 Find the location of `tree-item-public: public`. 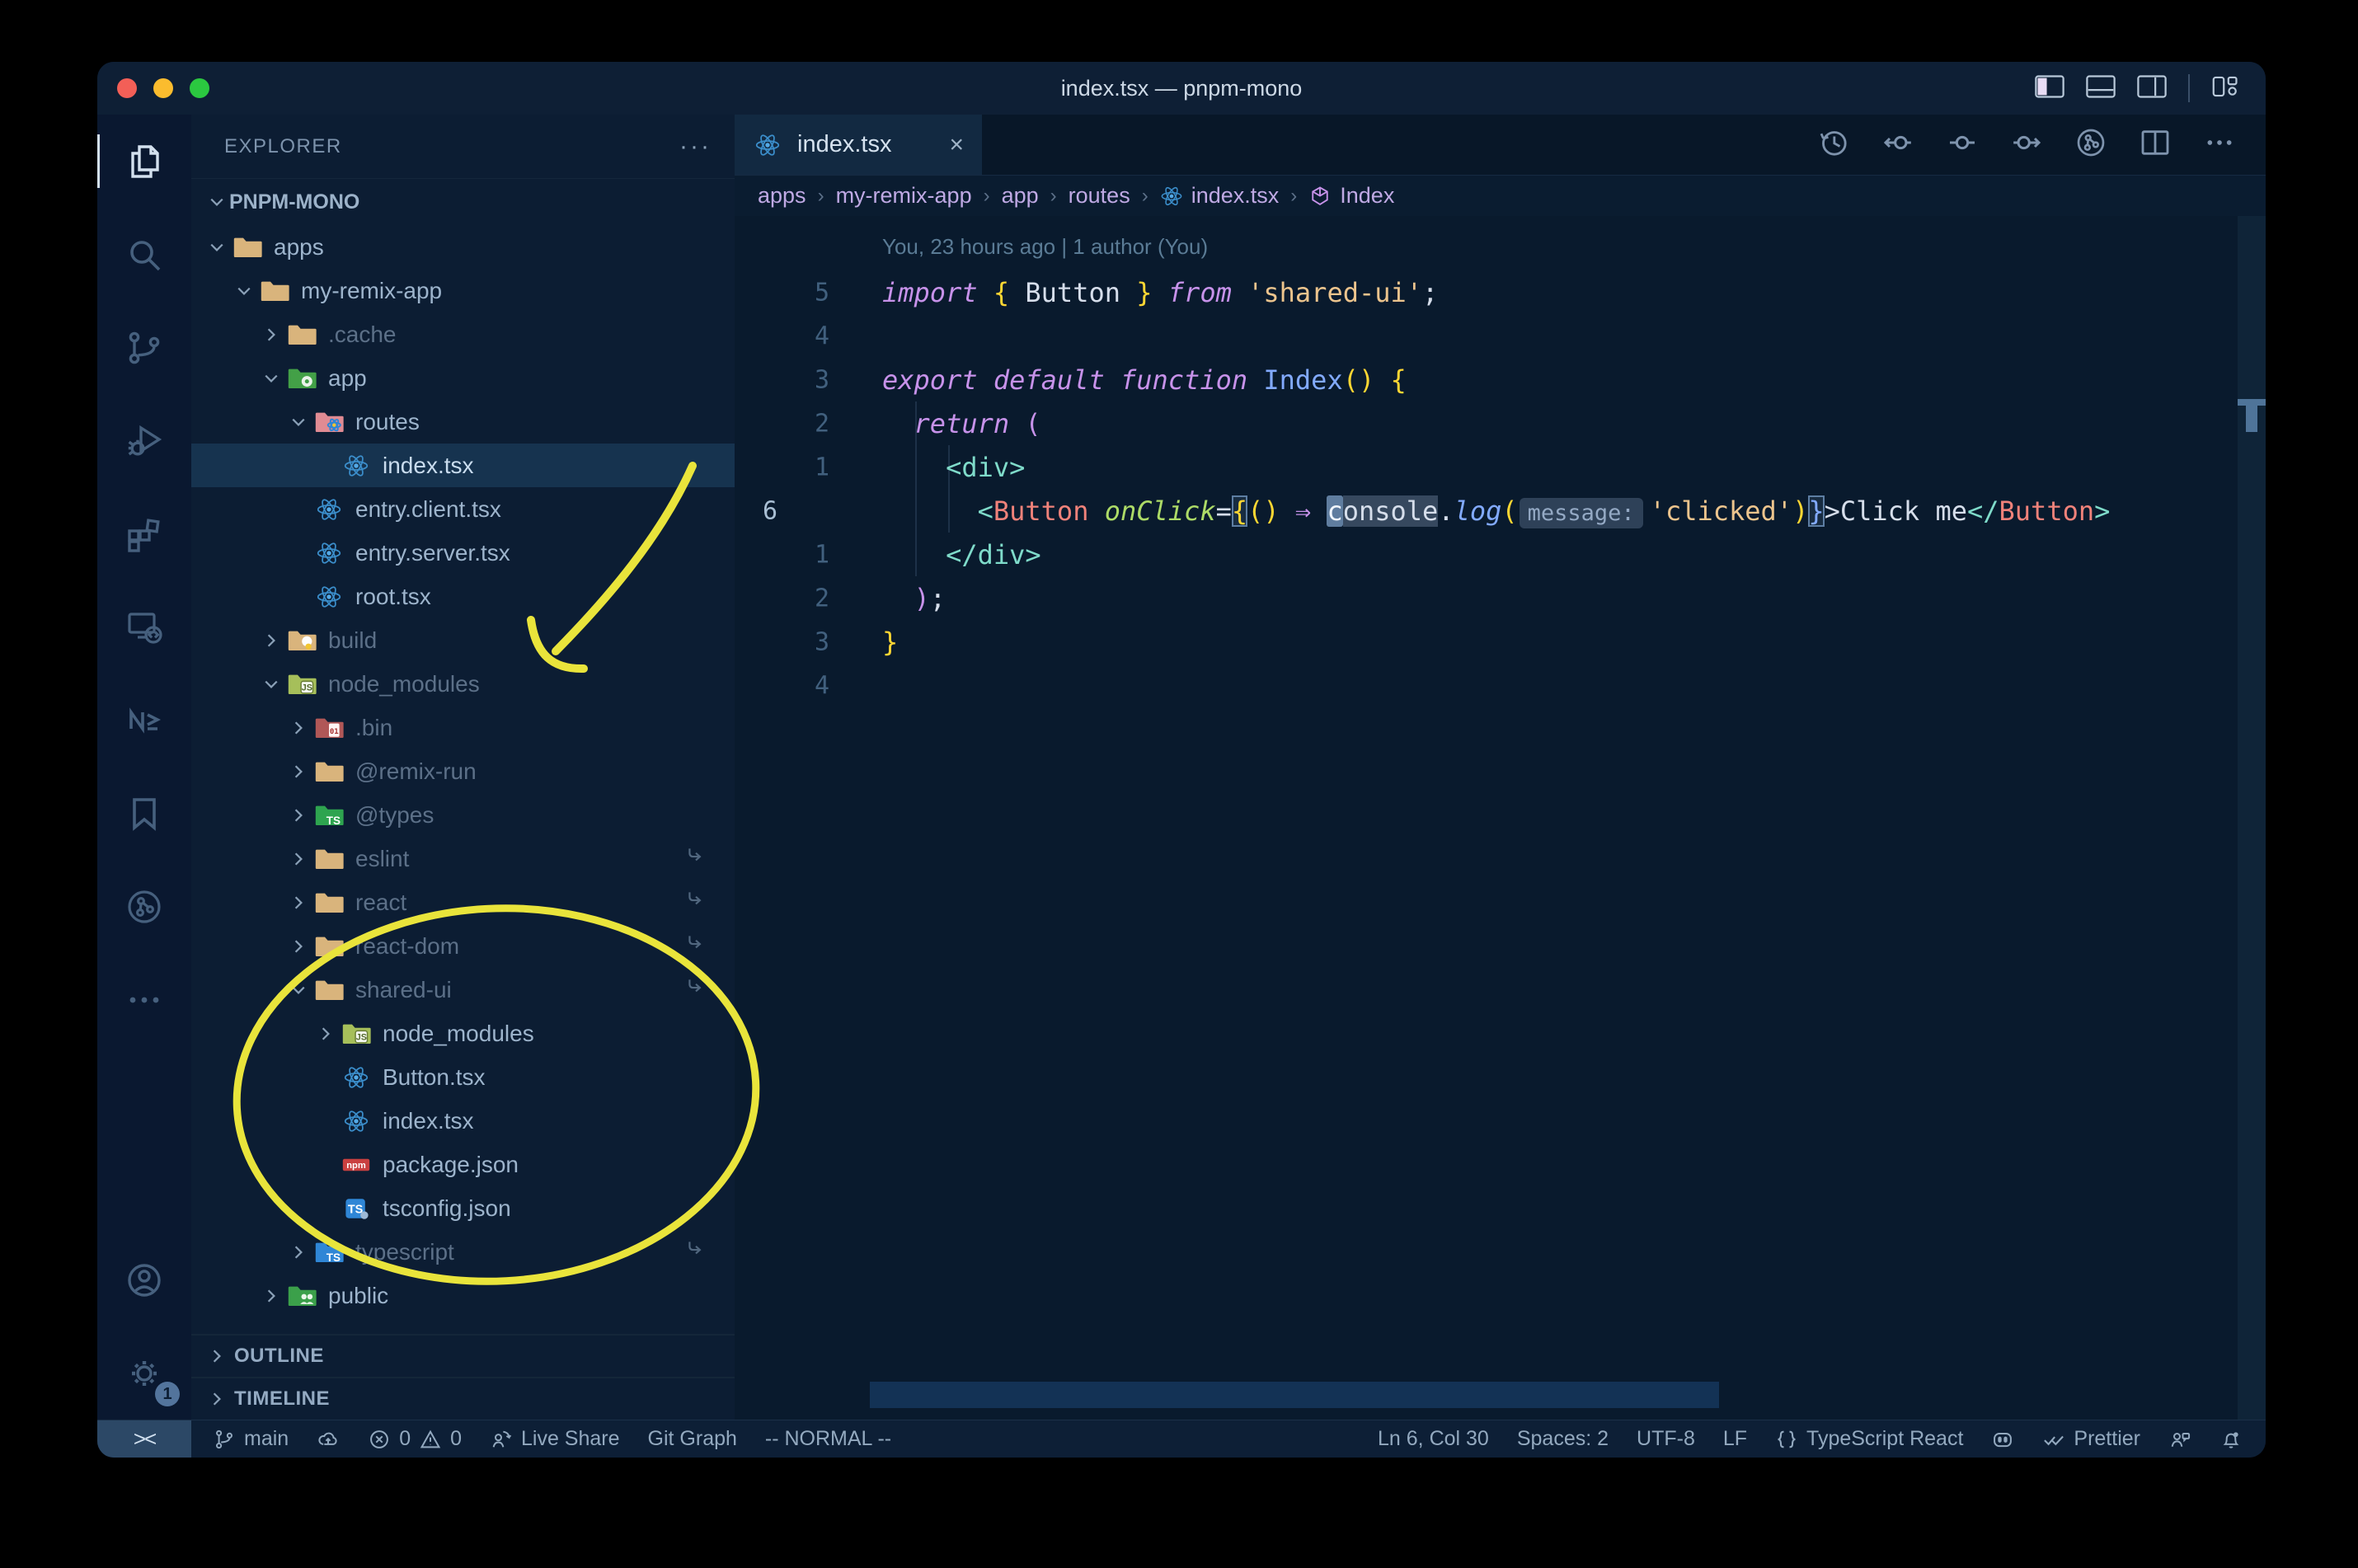

tree-item-public: public is located at coordinates (463, 1295).